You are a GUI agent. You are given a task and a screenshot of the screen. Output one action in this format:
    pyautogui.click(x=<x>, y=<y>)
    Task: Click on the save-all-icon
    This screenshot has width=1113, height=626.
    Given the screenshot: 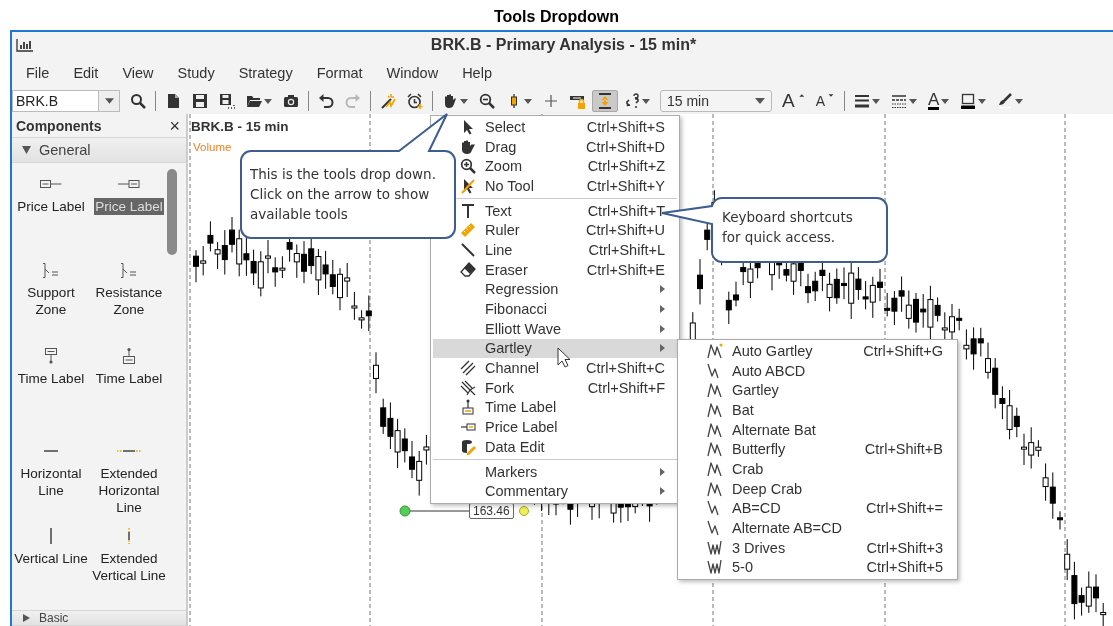 What is the action you would take?
    pyautogui.click(x=227, y=101)
    